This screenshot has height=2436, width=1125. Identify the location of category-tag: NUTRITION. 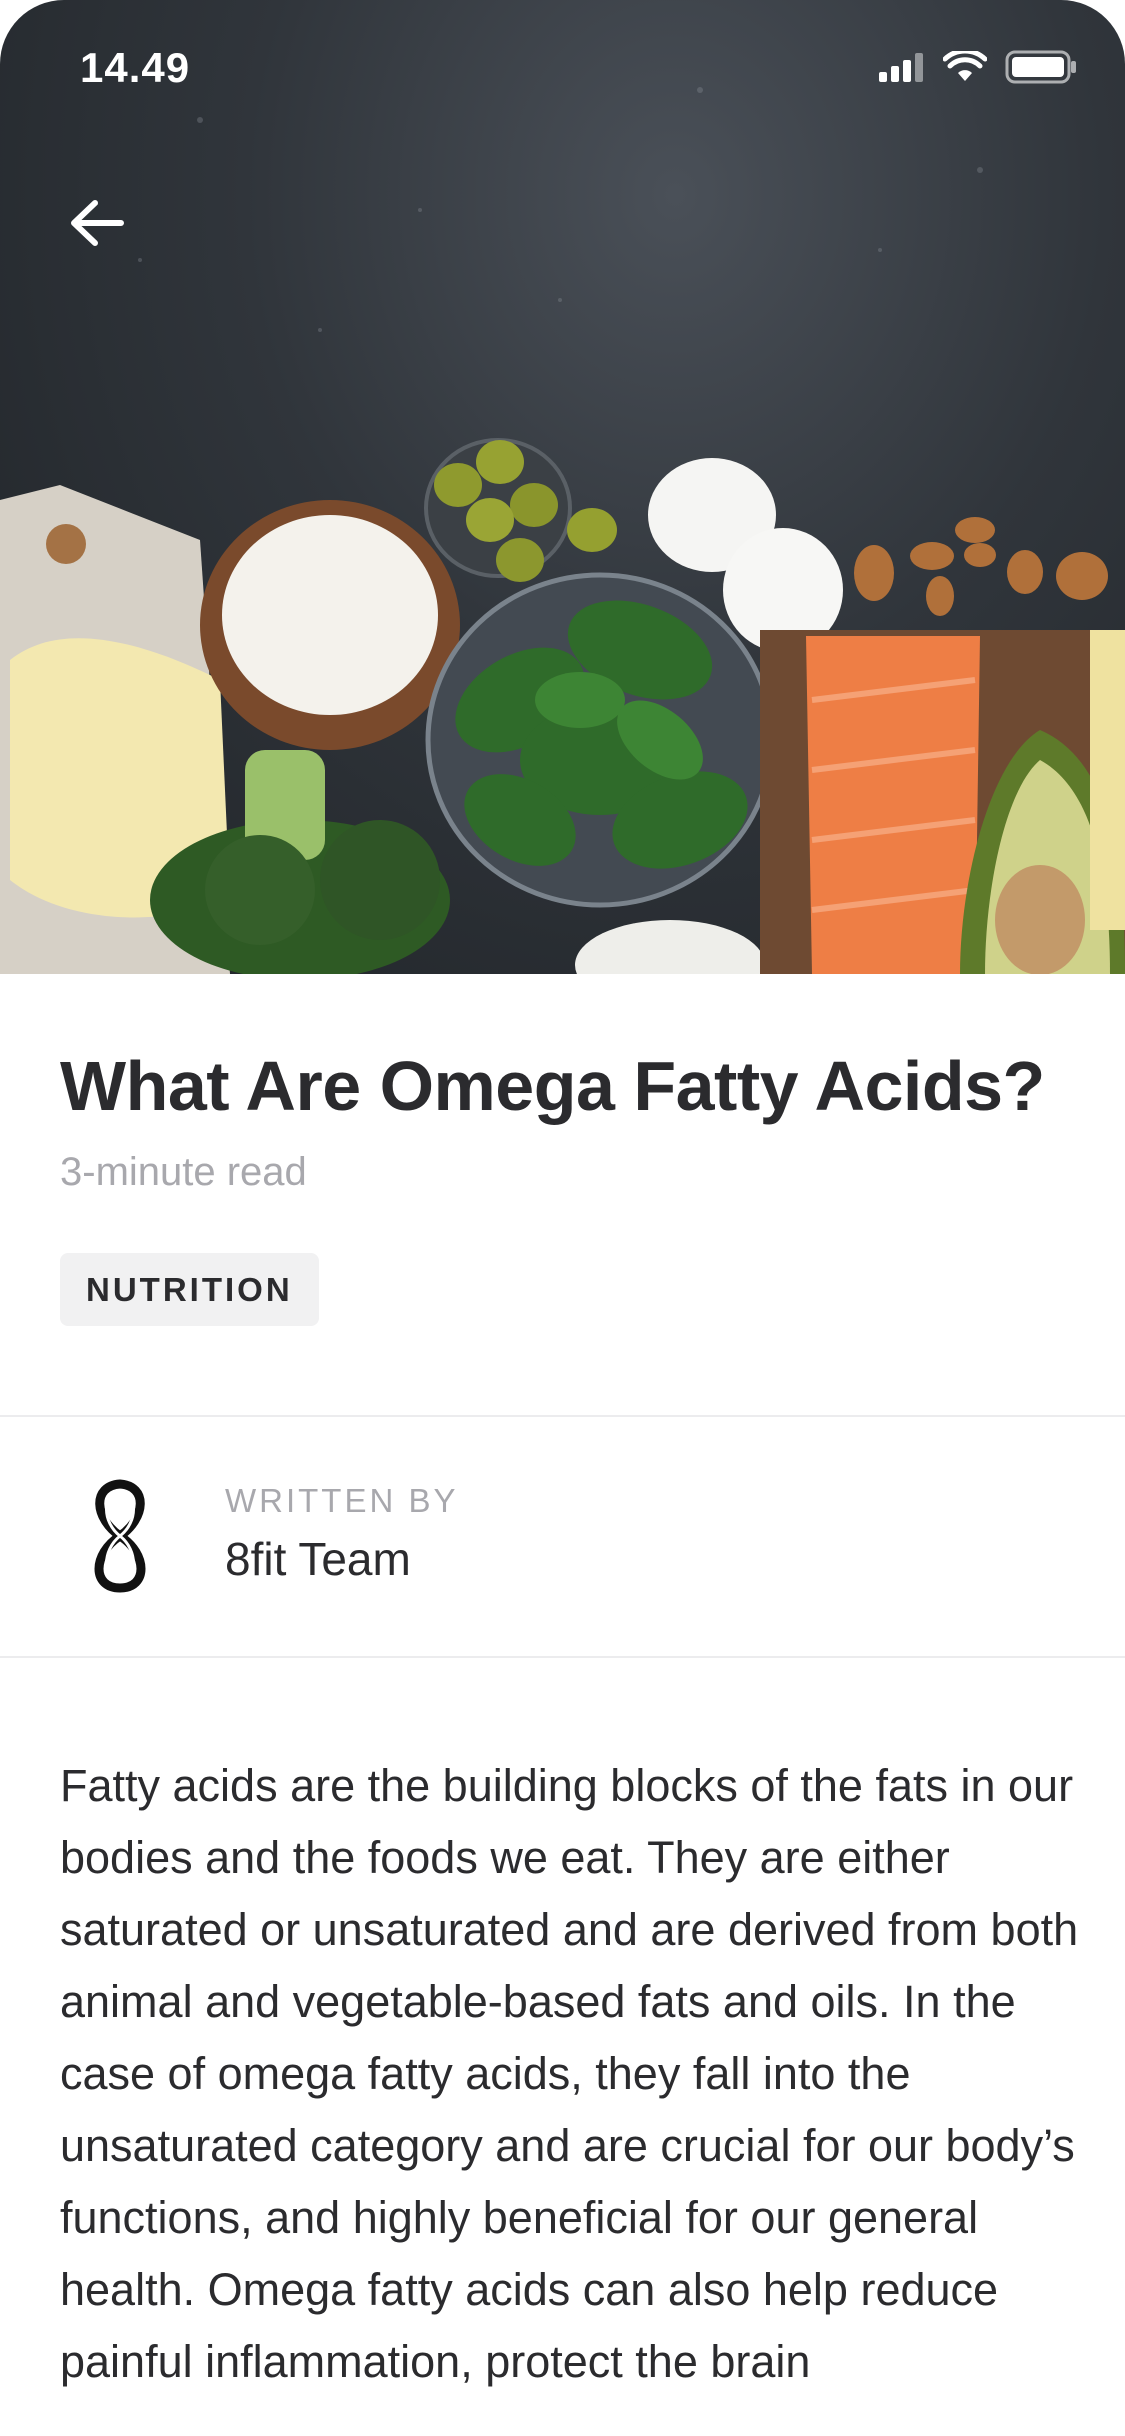
(189, 1289).